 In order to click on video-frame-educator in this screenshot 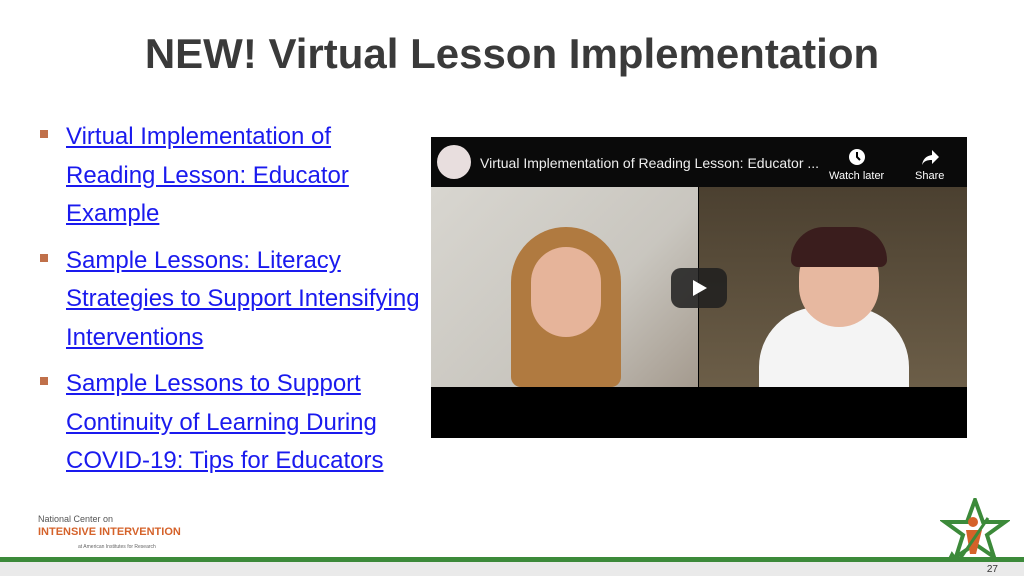, I will do `click(564, 287)`.